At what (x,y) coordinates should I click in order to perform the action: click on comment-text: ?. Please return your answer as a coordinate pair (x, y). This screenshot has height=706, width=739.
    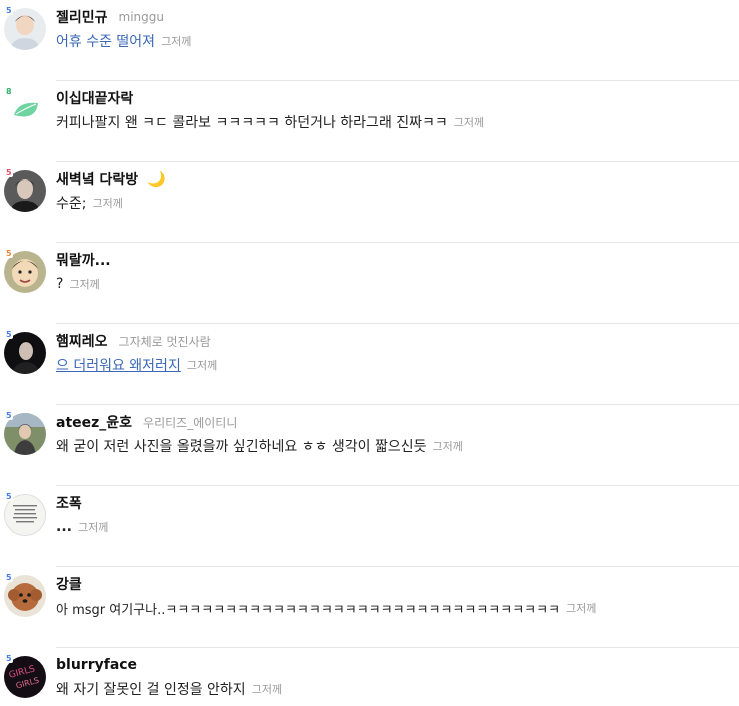
    Looking at the image, I should click on (60, 284).